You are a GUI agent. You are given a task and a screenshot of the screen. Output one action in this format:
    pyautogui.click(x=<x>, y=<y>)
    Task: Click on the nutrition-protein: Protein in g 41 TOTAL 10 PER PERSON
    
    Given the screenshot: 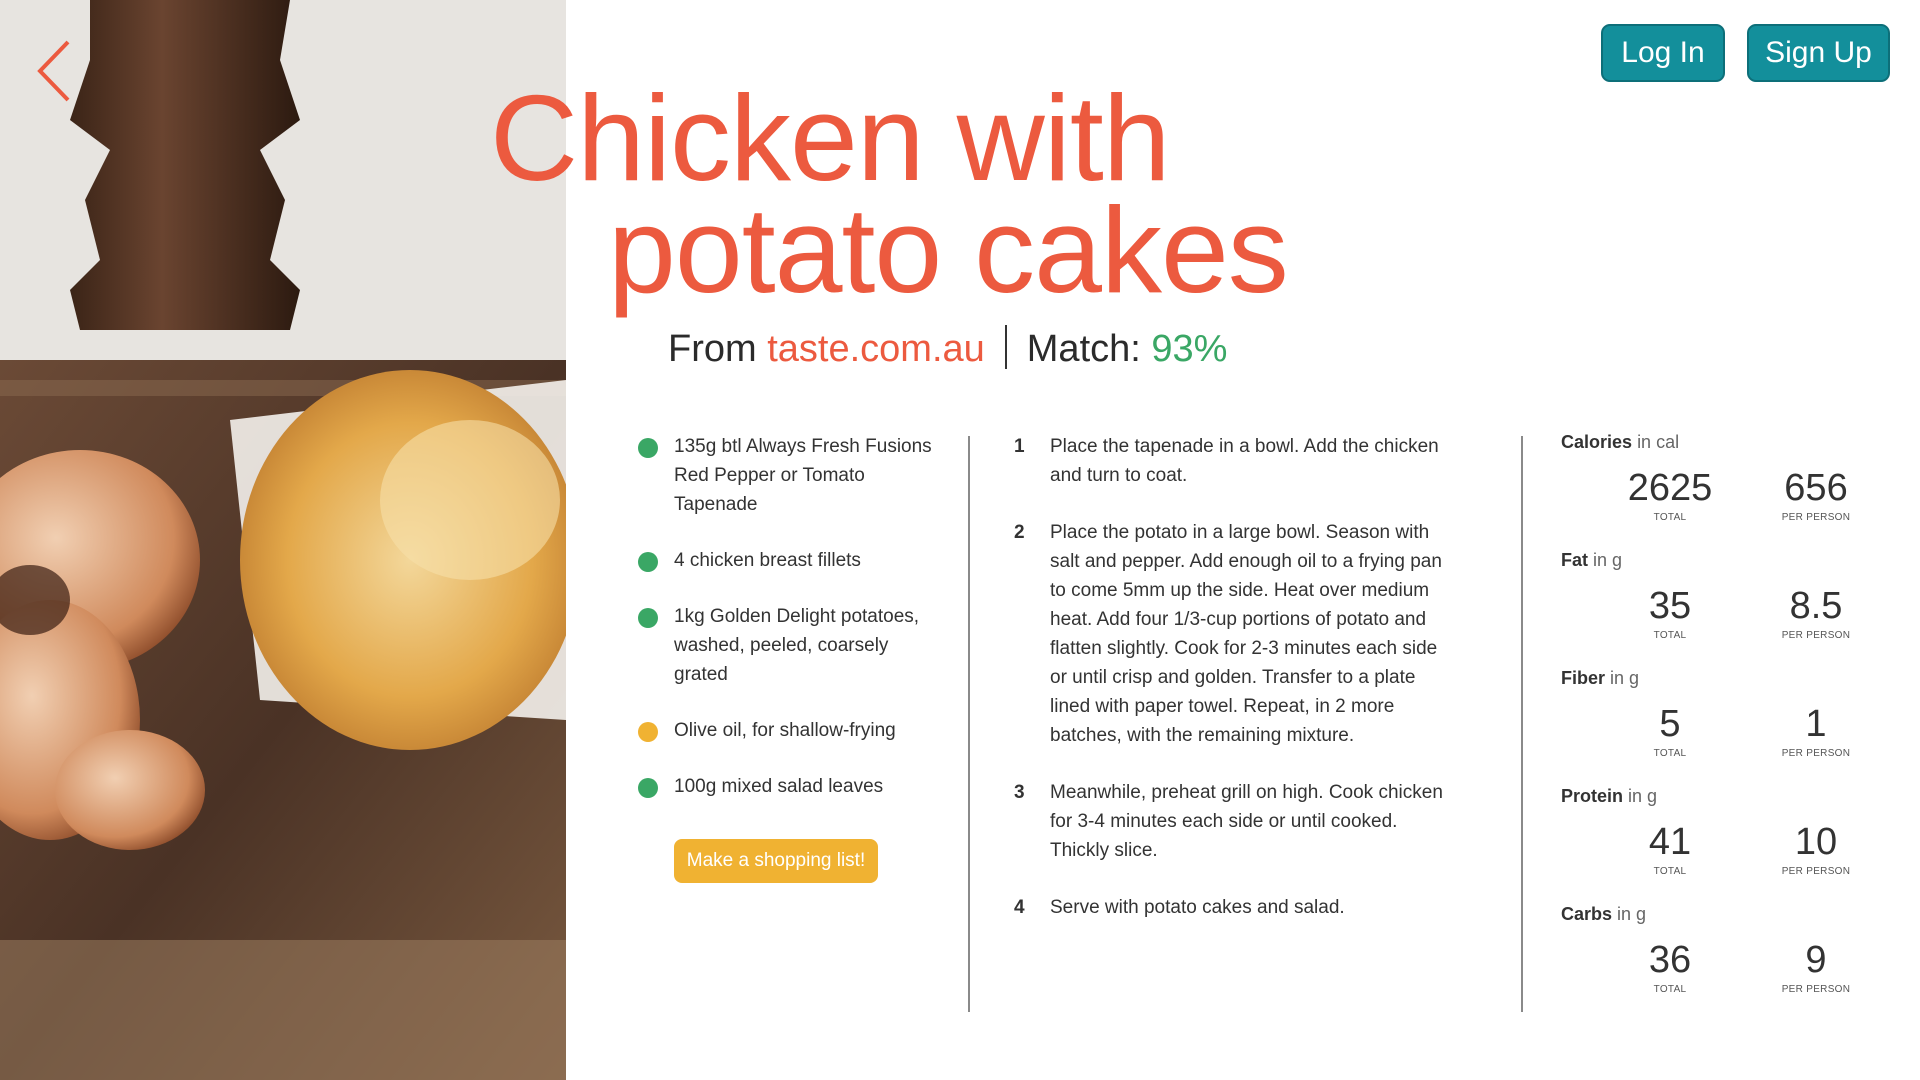 What is the action you would take?
    pyautogui.click(x=1716, y=845)
    